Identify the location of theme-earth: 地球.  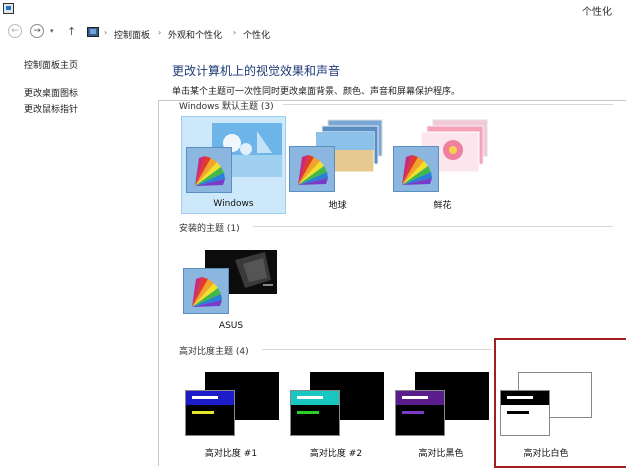
(337, 164).